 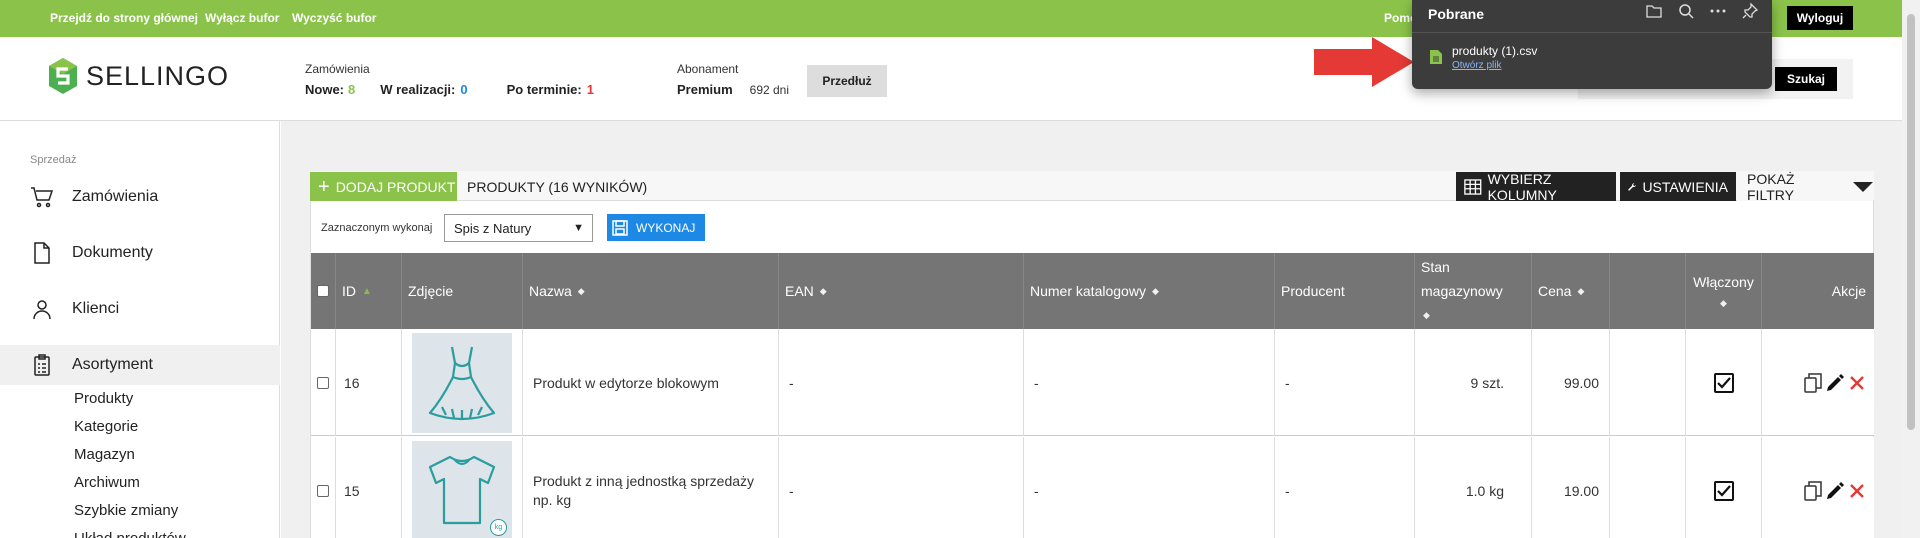 I want to click on sidebar-item-label: Zamówienia, so click(x=115, y=196).